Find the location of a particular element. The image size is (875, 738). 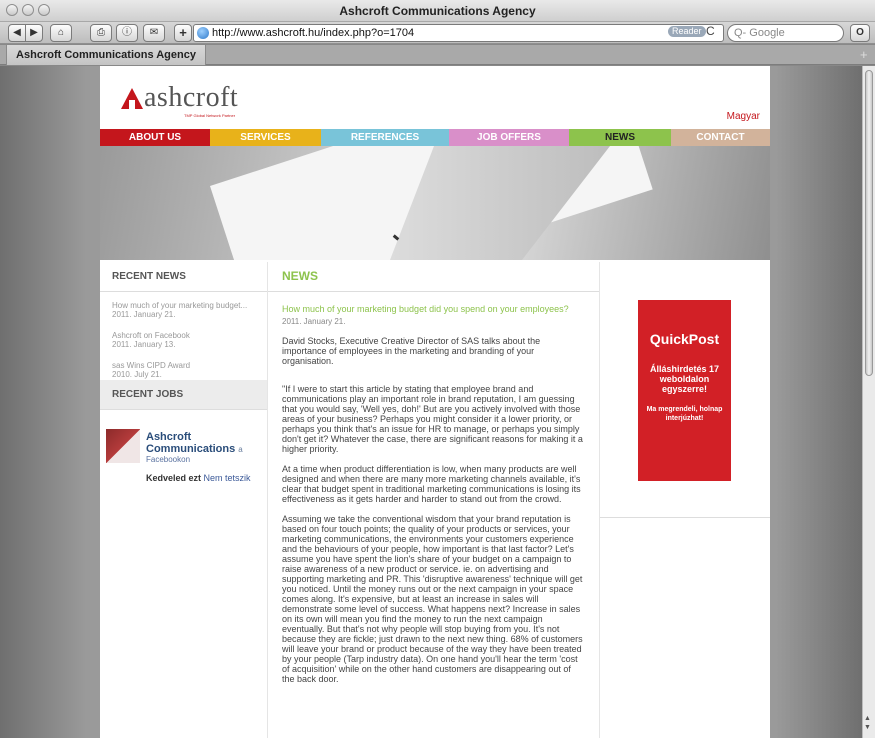

nav-contact: CONTACT is located at coordinates (720, 137).